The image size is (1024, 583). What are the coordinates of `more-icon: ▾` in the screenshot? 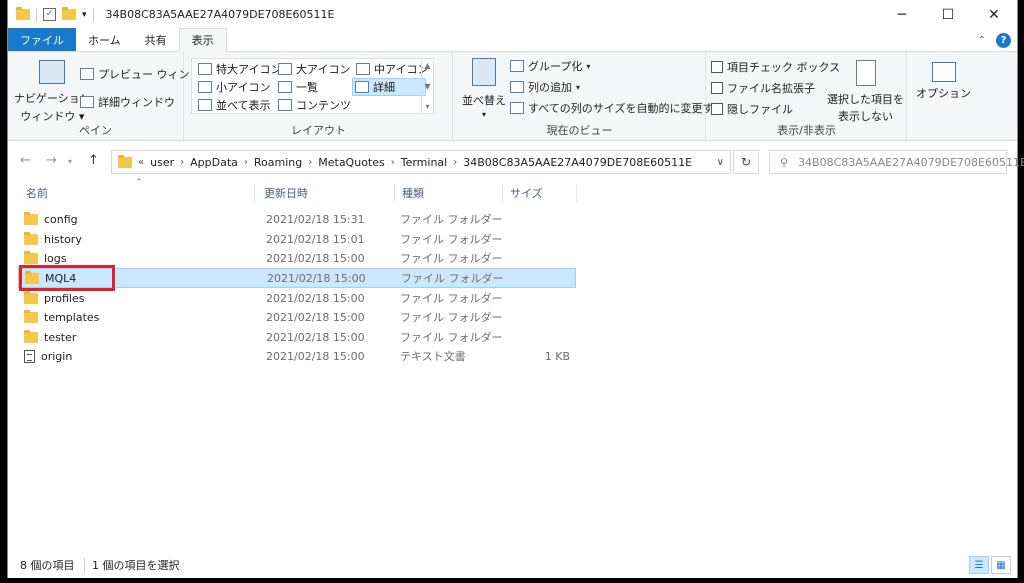 It's located at (427, 106).